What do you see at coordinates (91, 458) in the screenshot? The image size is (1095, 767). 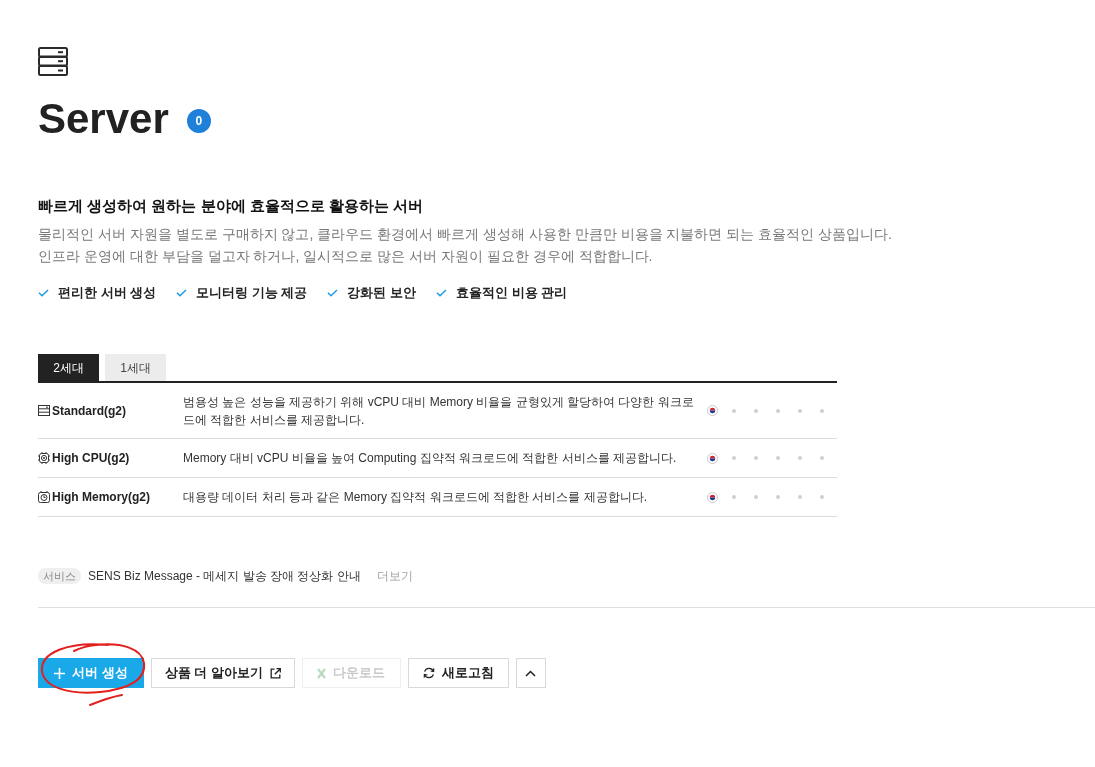 I see `server-type-name: High CPU(g2)` at bounding box center [91, 458].